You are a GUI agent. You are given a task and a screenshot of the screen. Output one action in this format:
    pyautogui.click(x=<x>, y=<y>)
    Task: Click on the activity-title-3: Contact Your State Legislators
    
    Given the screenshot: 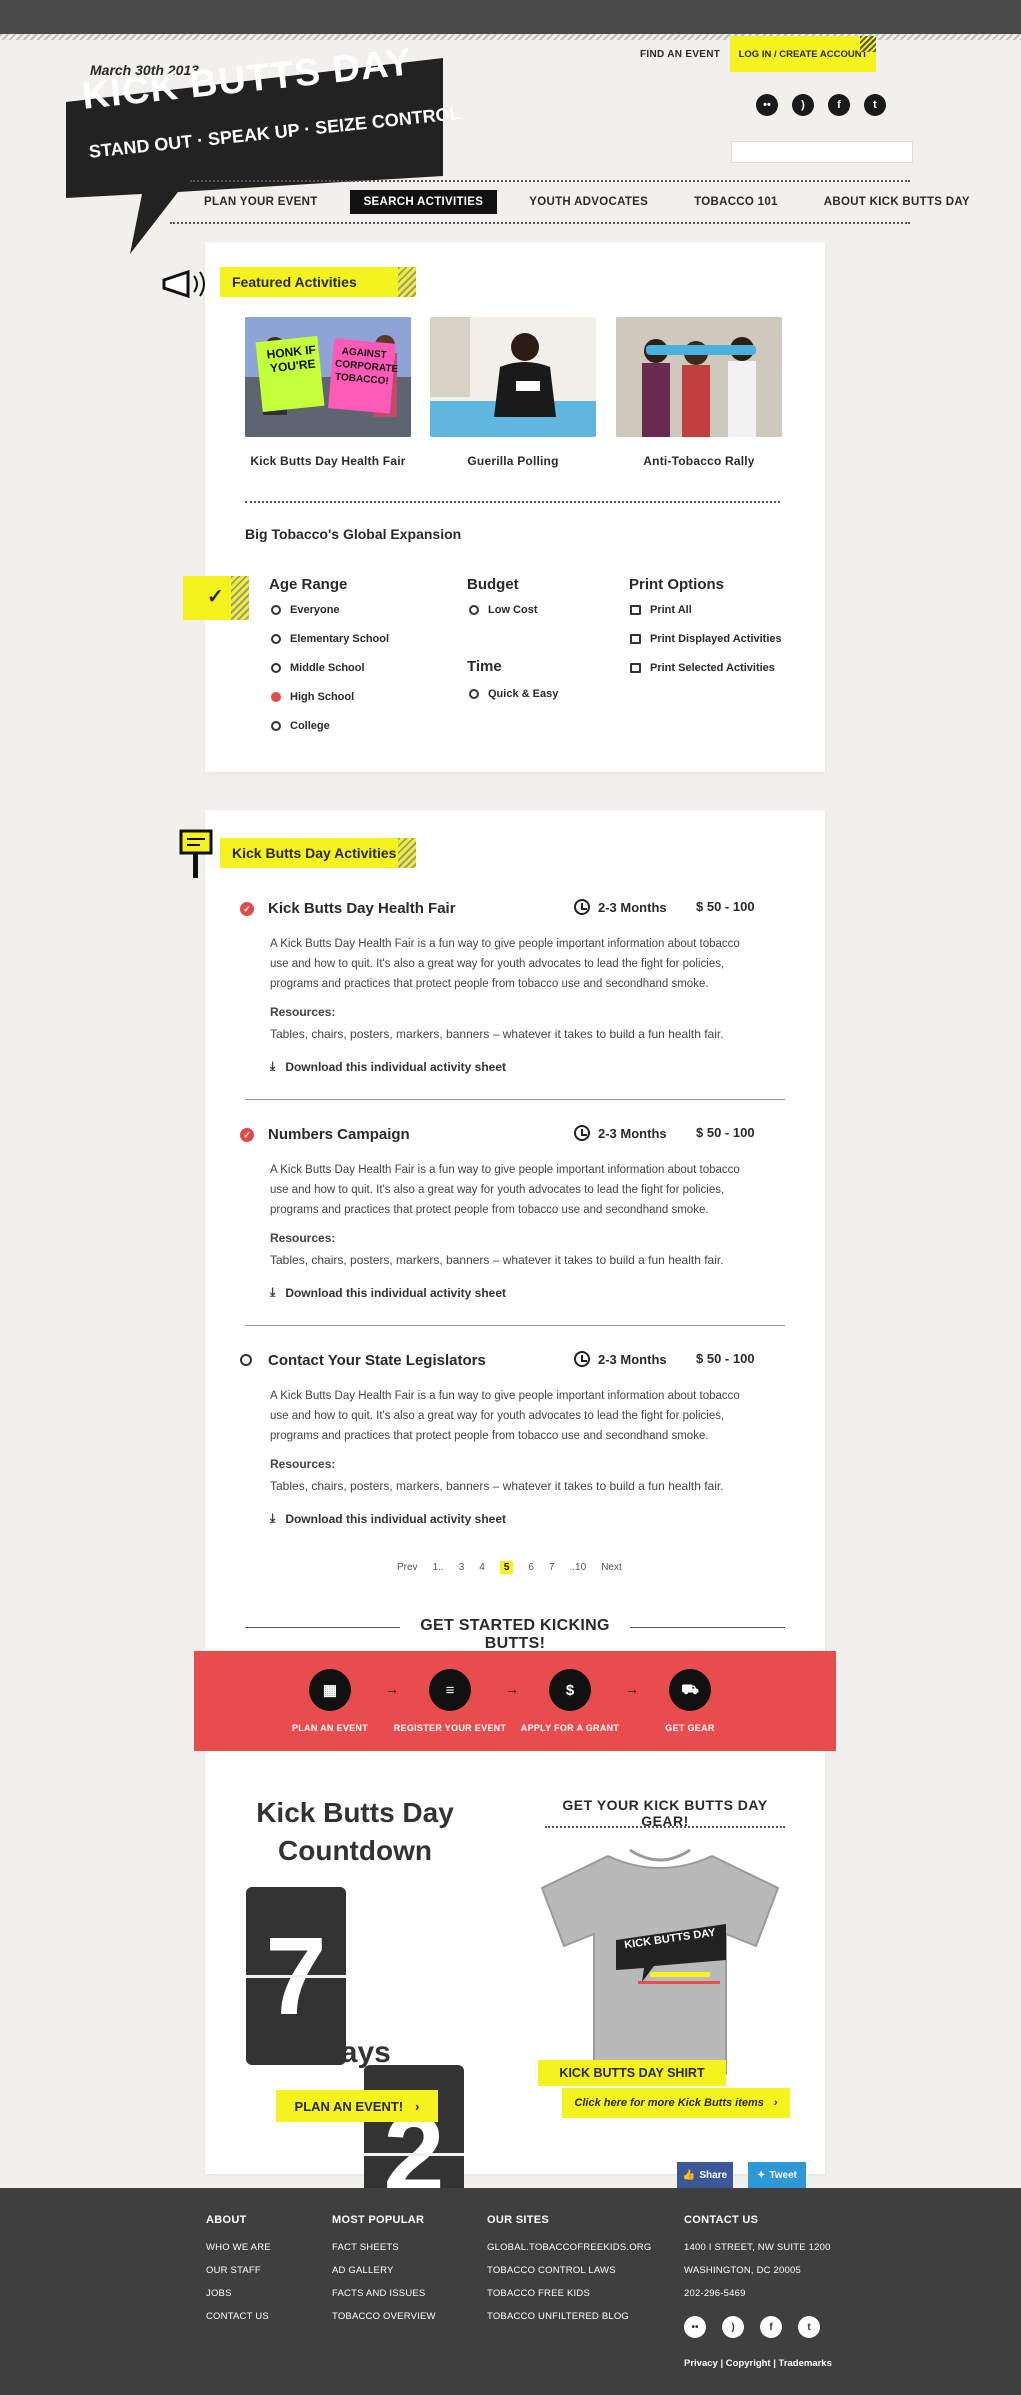 What is the action you would take?
    pyautogui.click(x=377, y=1360)
    